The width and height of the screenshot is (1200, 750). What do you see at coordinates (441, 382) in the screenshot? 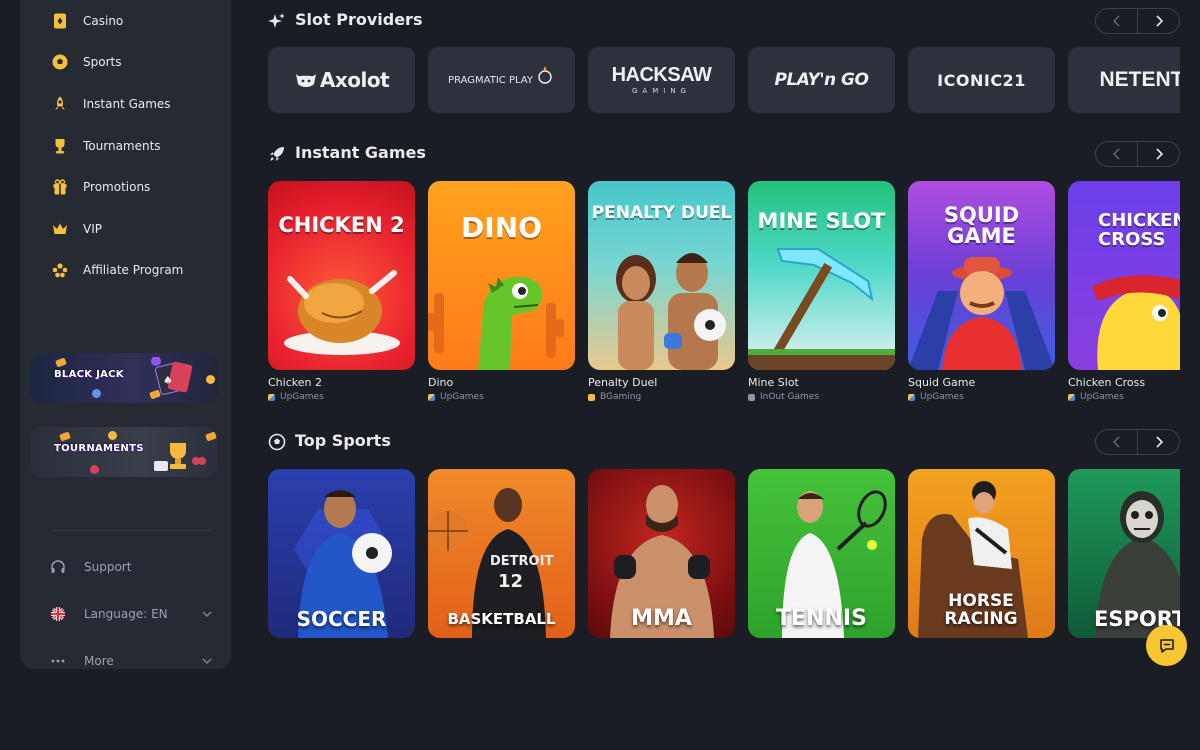
I see `game-name: Dino` at bounding box center [441, 382].